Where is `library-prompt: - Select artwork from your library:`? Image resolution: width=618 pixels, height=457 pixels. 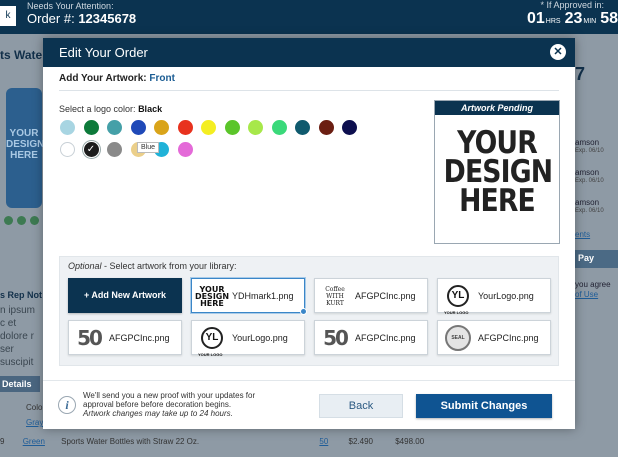 library-prompt: - Select artwork from your library: is located at coordinates (169, 266).